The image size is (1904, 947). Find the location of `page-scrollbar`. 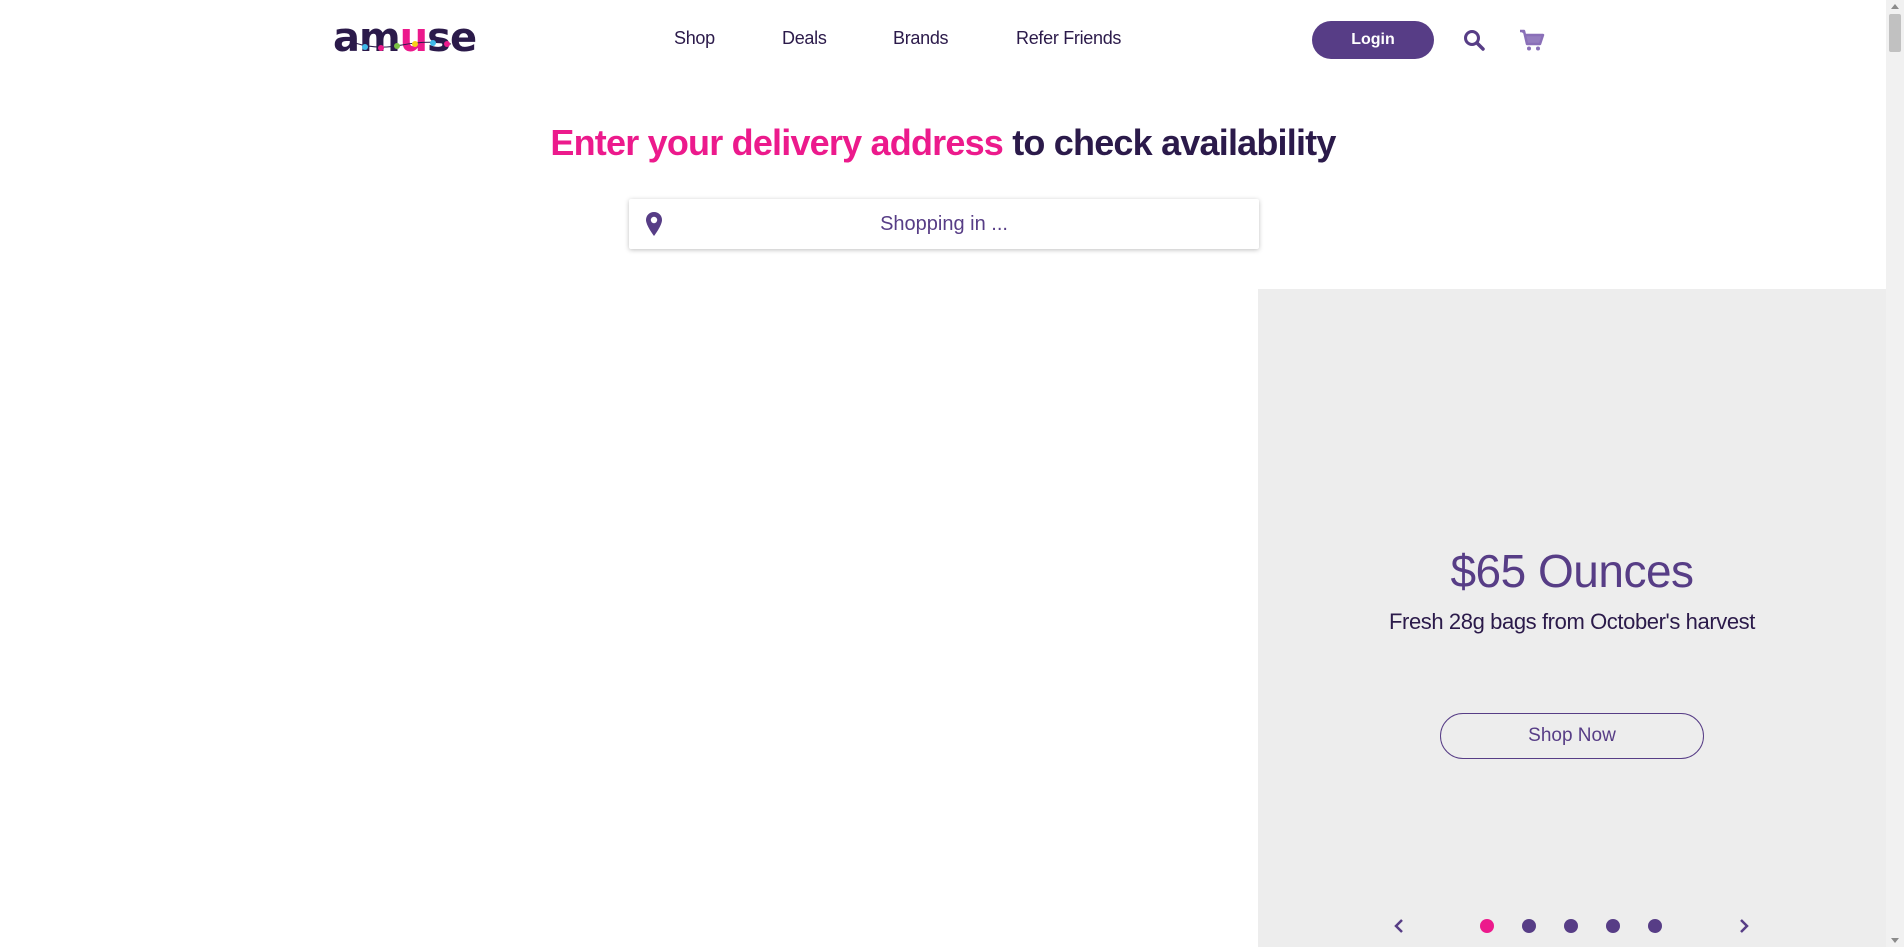

page-scrollbar is located at coordinates (1895, 473).